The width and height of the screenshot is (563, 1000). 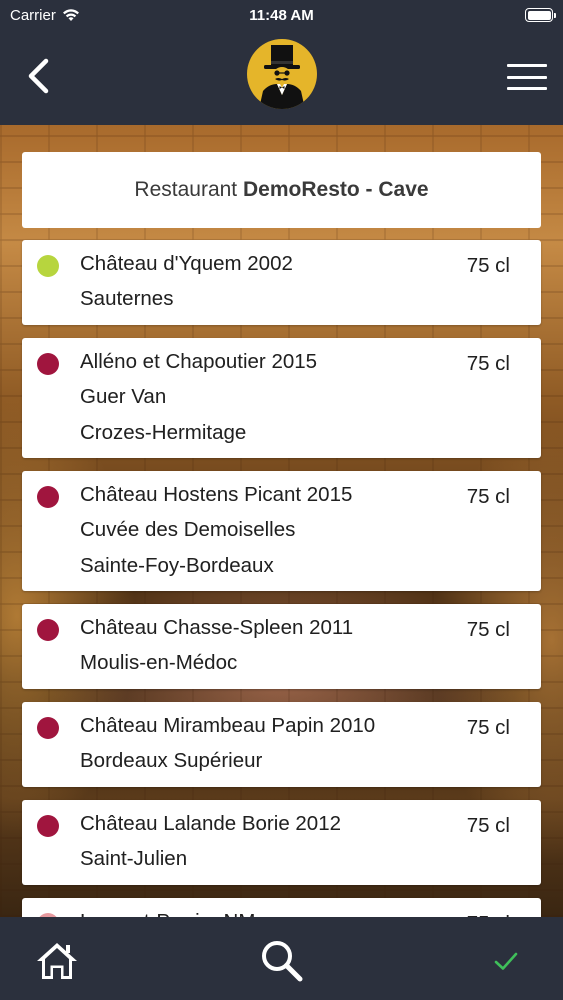 I want to click on wine-name: Château Hostens Picant 2015, so click(x=216, y=494).